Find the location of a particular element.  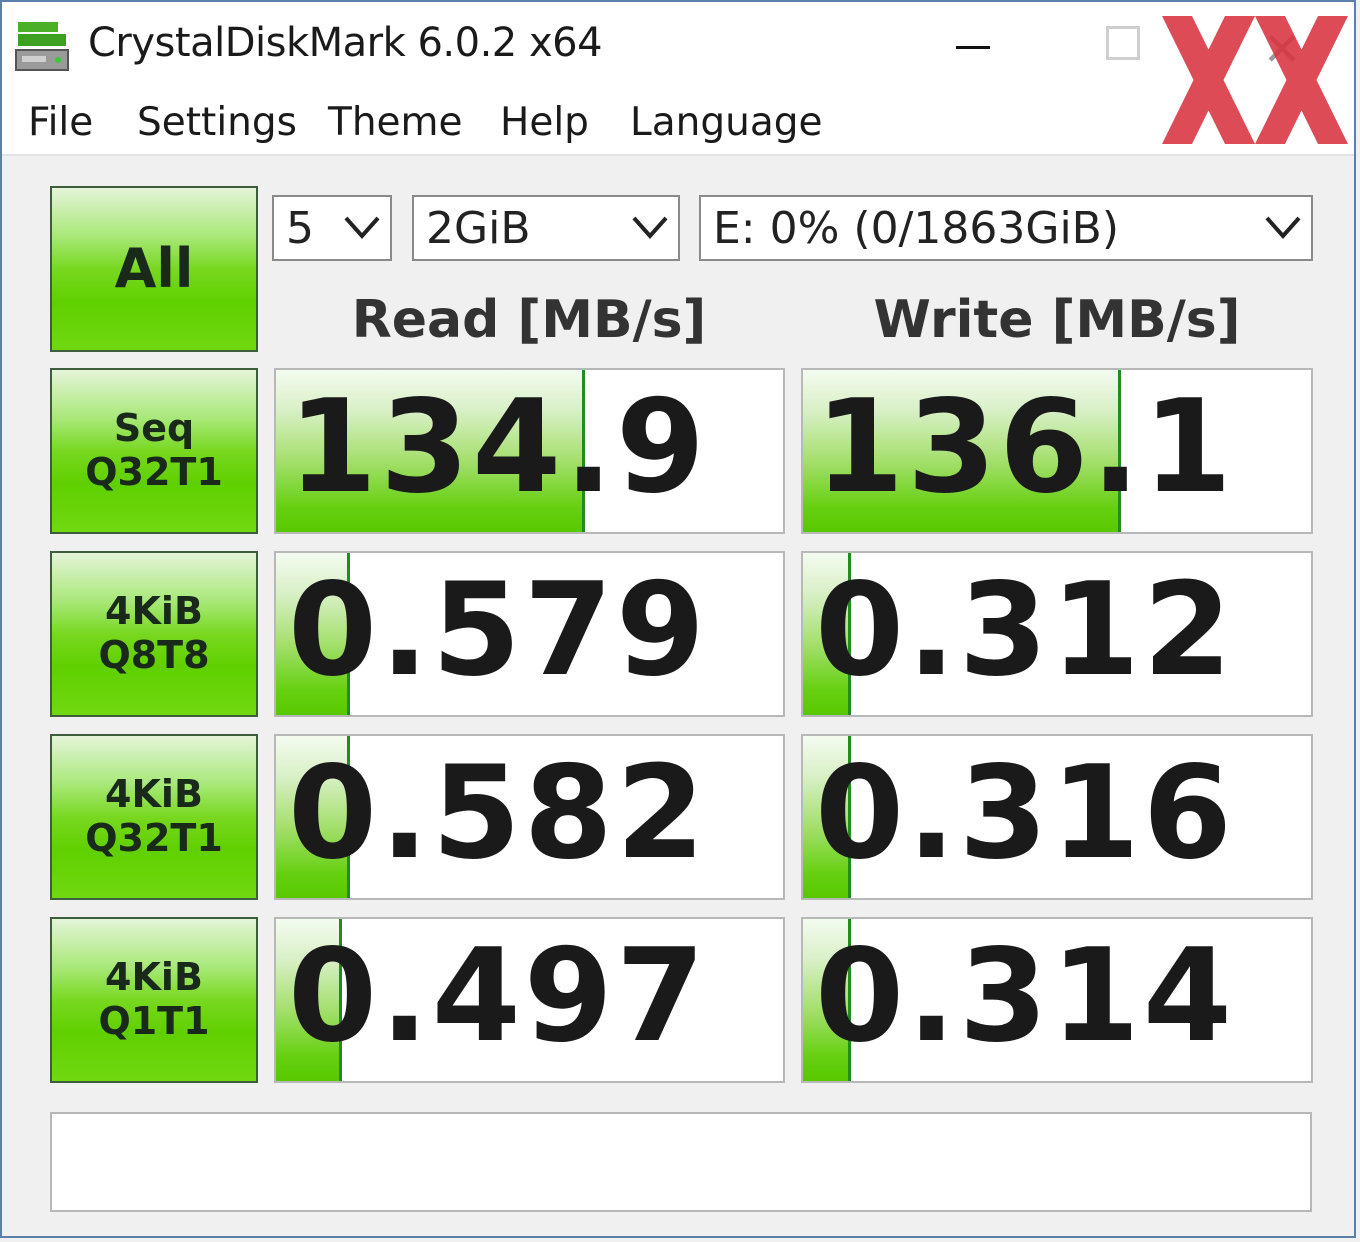

drive-select: E: 0% (0/1863GiB) is located at coordinates (1006, 228).